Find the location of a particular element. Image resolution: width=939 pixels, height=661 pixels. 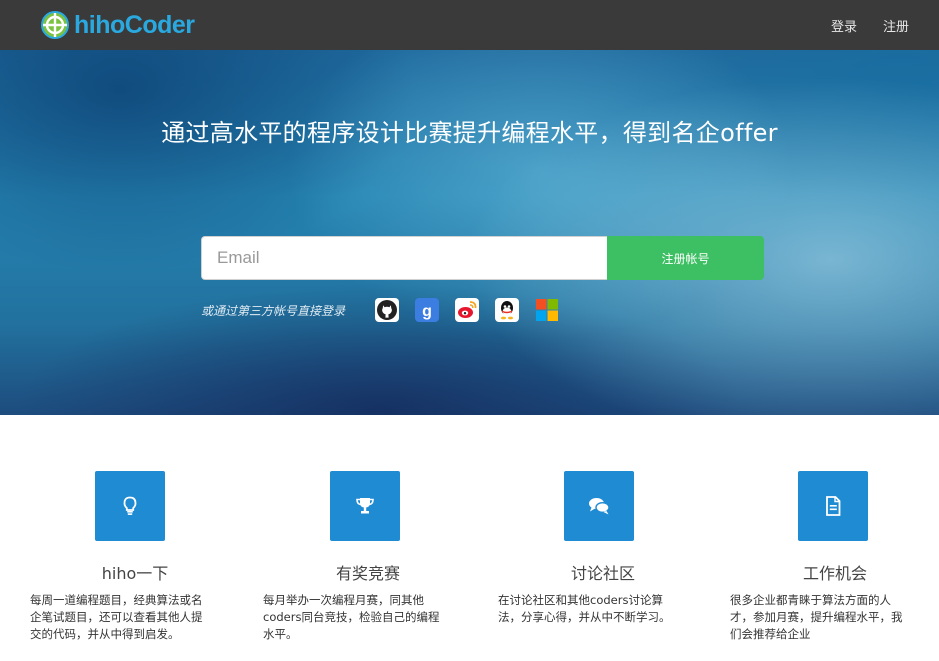

desc-line: 每周一道编程题目，经典算法或名 is located at coordinates (116, 600).